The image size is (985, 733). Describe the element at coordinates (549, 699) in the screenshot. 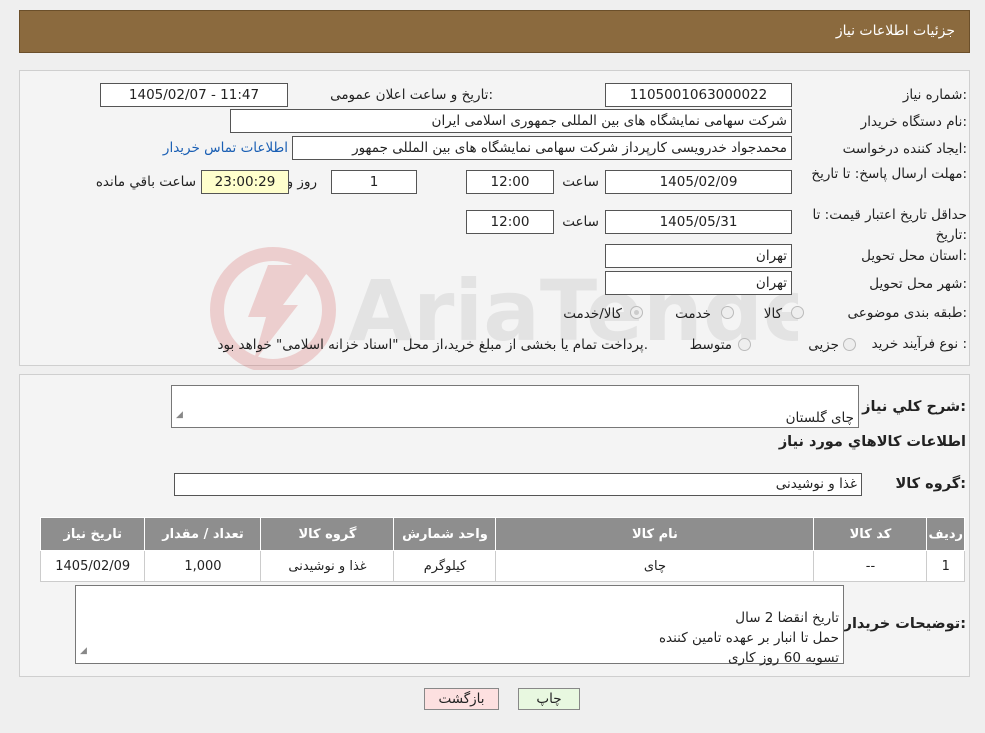

I see `print-button: چاپ` at that location.